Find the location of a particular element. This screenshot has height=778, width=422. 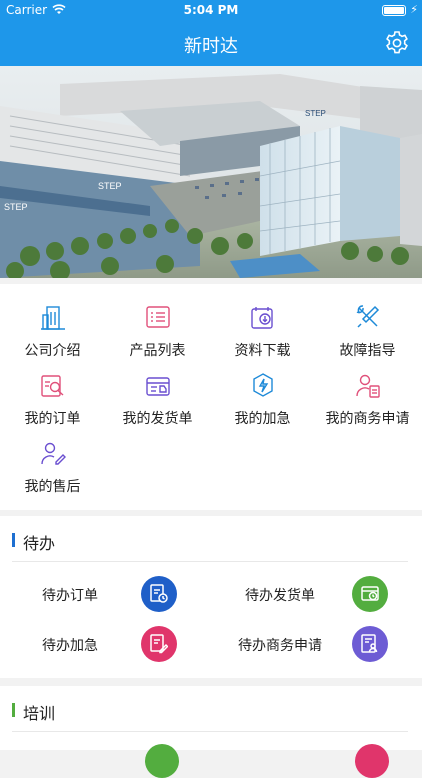

charging-icon: ⚡ is located at coordinates (414, 9).